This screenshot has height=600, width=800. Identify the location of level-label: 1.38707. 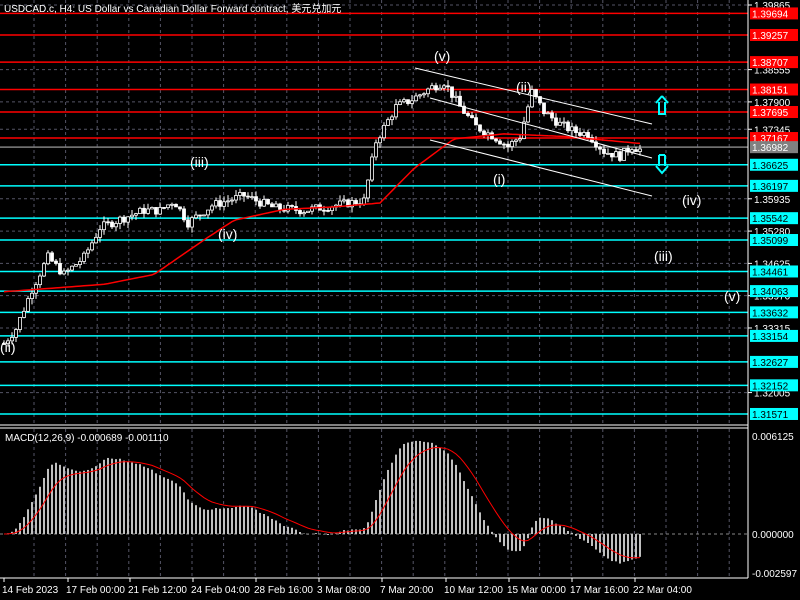
(770, 63).